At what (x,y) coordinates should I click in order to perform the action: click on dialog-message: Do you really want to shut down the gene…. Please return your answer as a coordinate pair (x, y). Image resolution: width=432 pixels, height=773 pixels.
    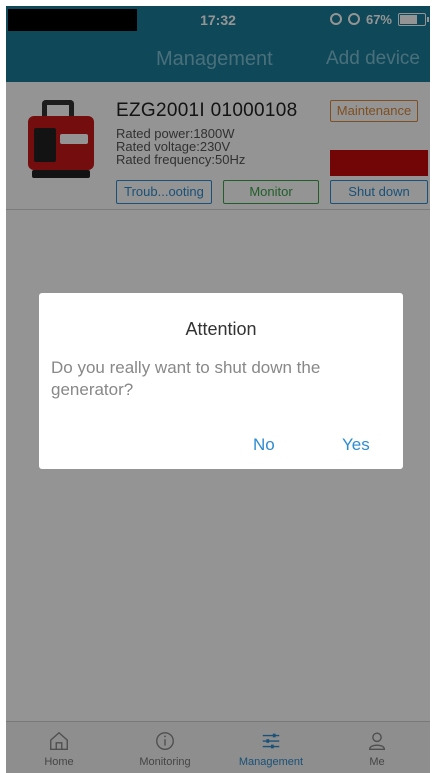
    Looking at the image, I should click on (186, 378).